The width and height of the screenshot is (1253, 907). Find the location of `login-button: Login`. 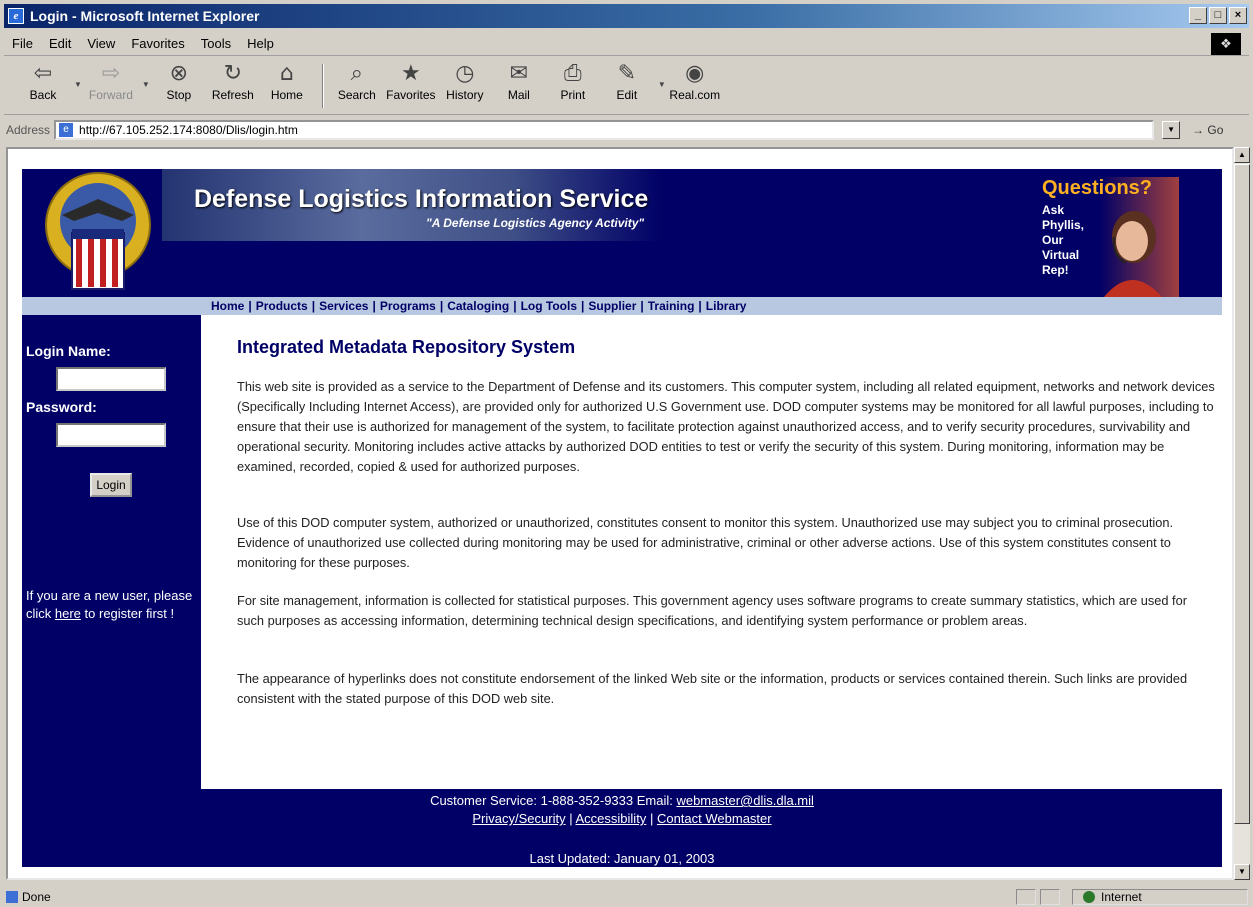

login-button: Login is located at coordinates (111, 485).